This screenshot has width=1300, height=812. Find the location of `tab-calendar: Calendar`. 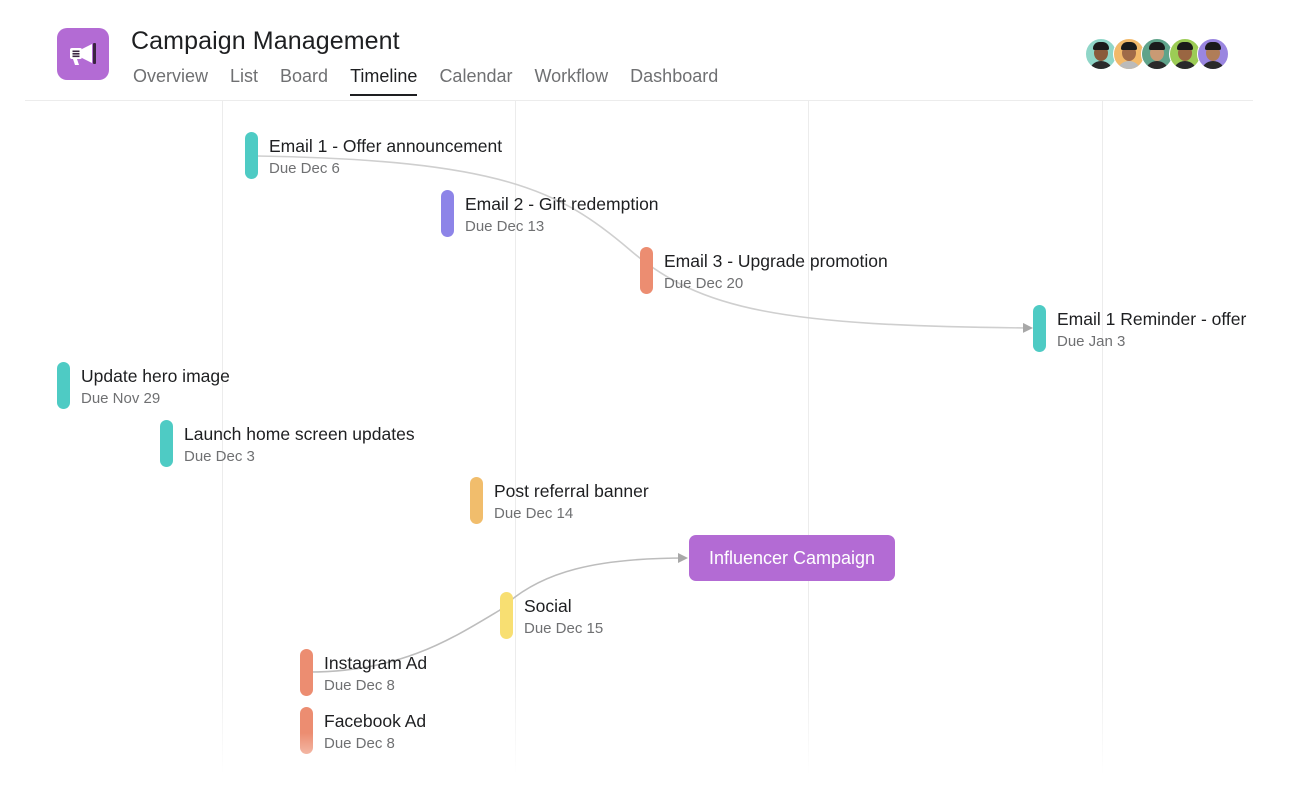

tab-calendar: Calendar is located at coordinates (475, 81).